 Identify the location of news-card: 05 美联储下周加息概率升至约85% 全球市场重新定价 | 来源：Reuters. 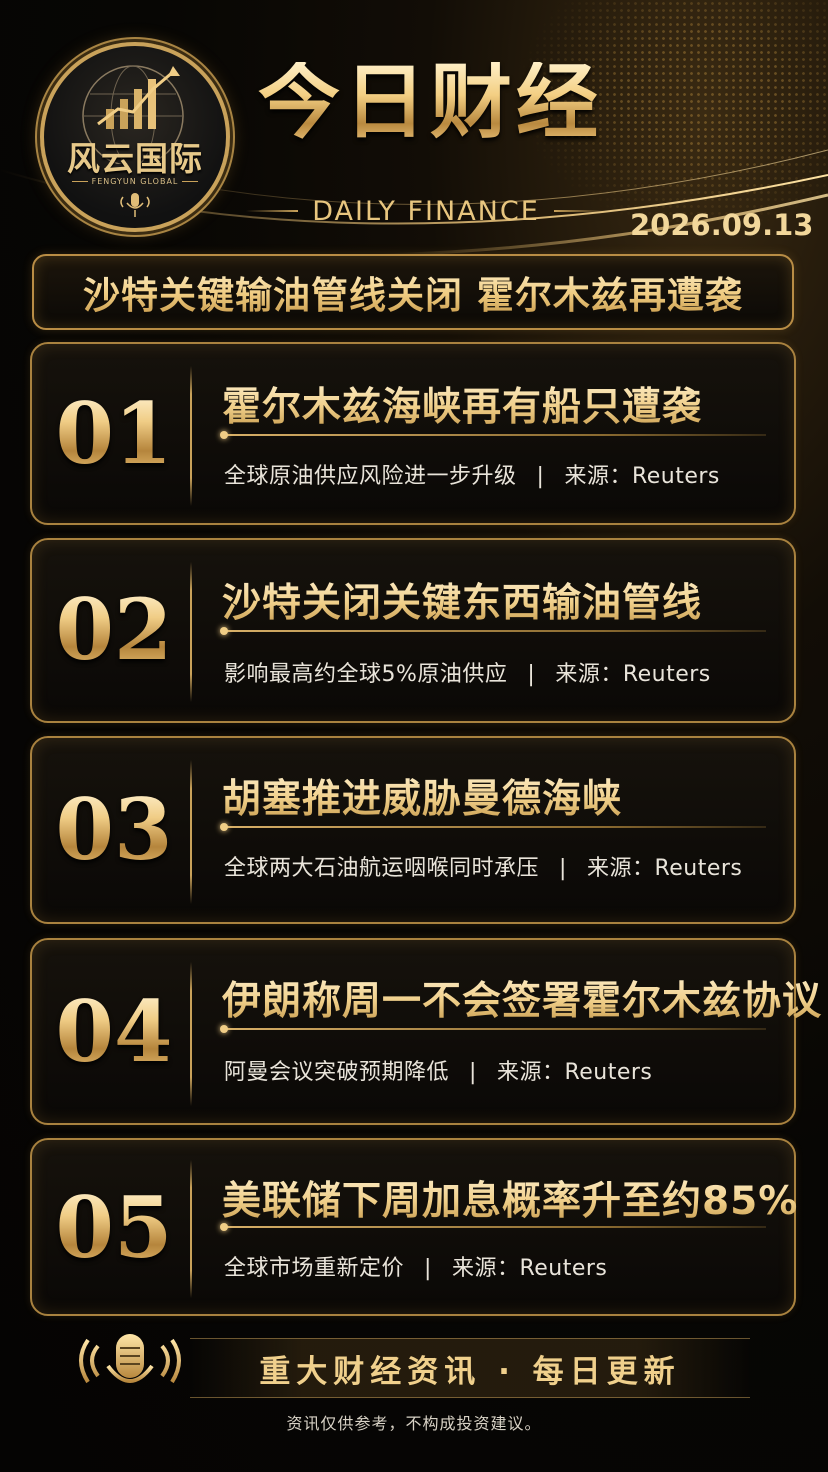
(414, 1227).